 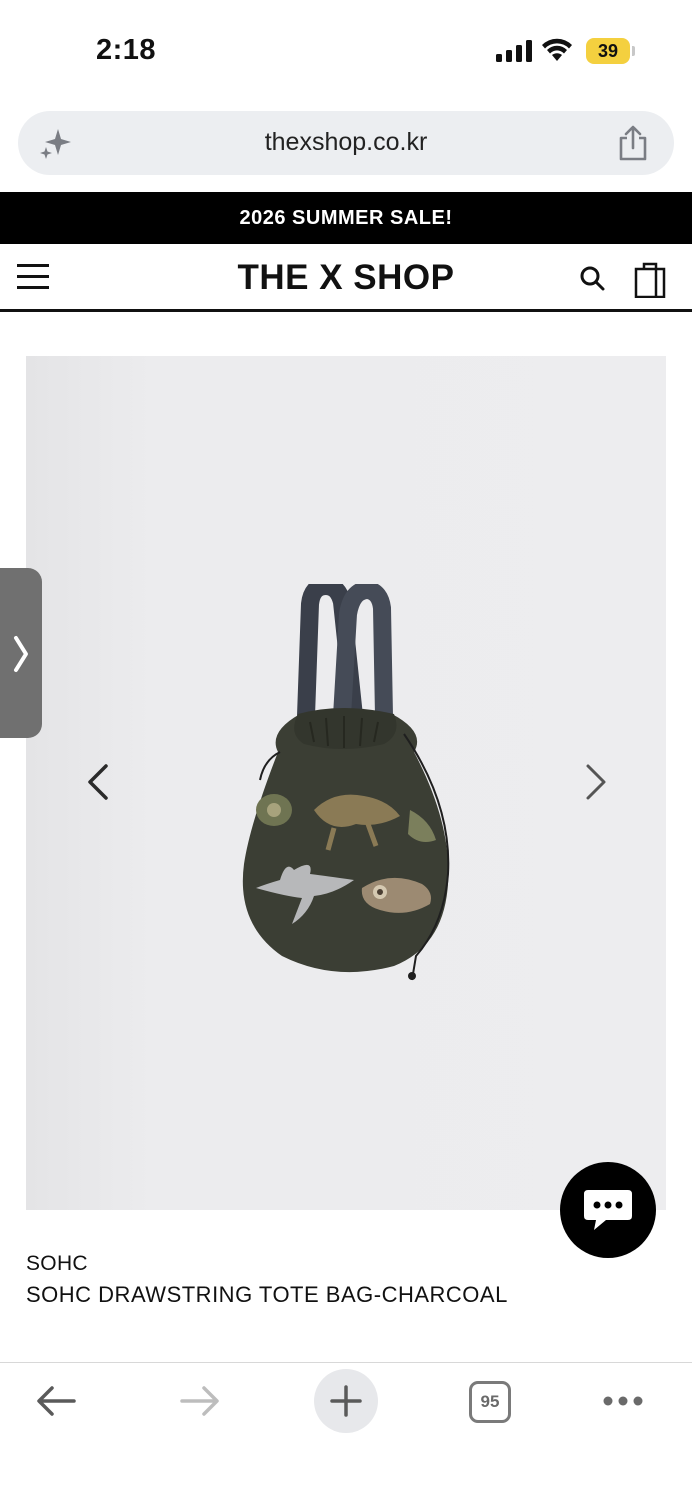 I want to click on chat-bubble-icon, so click(x=608, y=1210).